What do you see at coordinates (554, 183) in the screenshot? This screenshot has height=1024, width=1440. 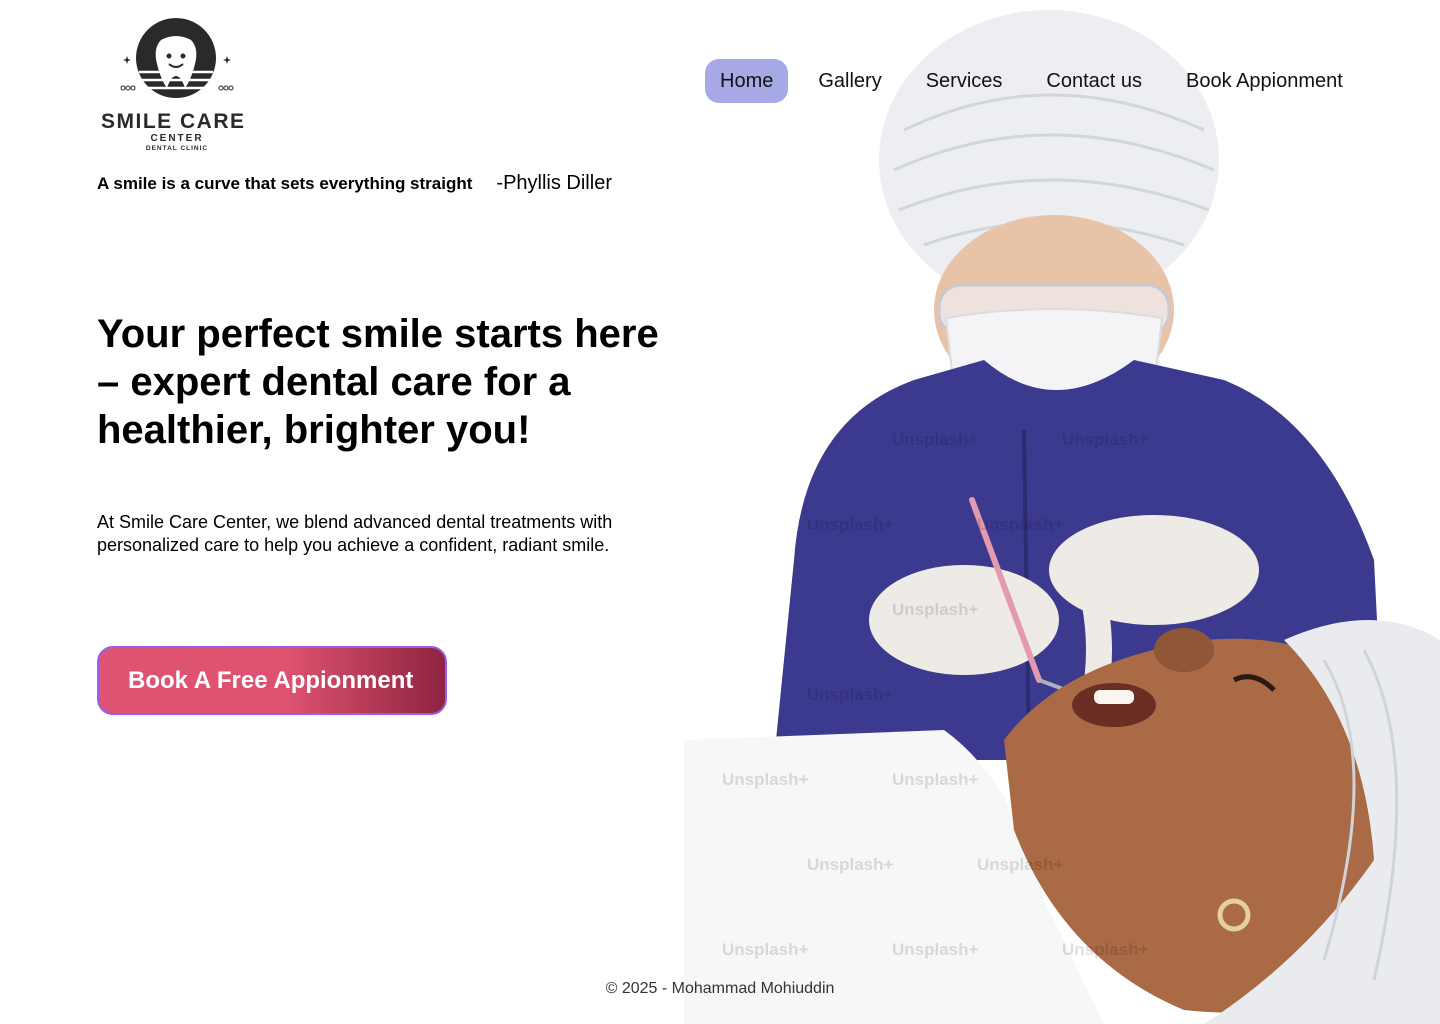 I see `quote-author: -Phyllis Diller` at bounding box center [554, 183].